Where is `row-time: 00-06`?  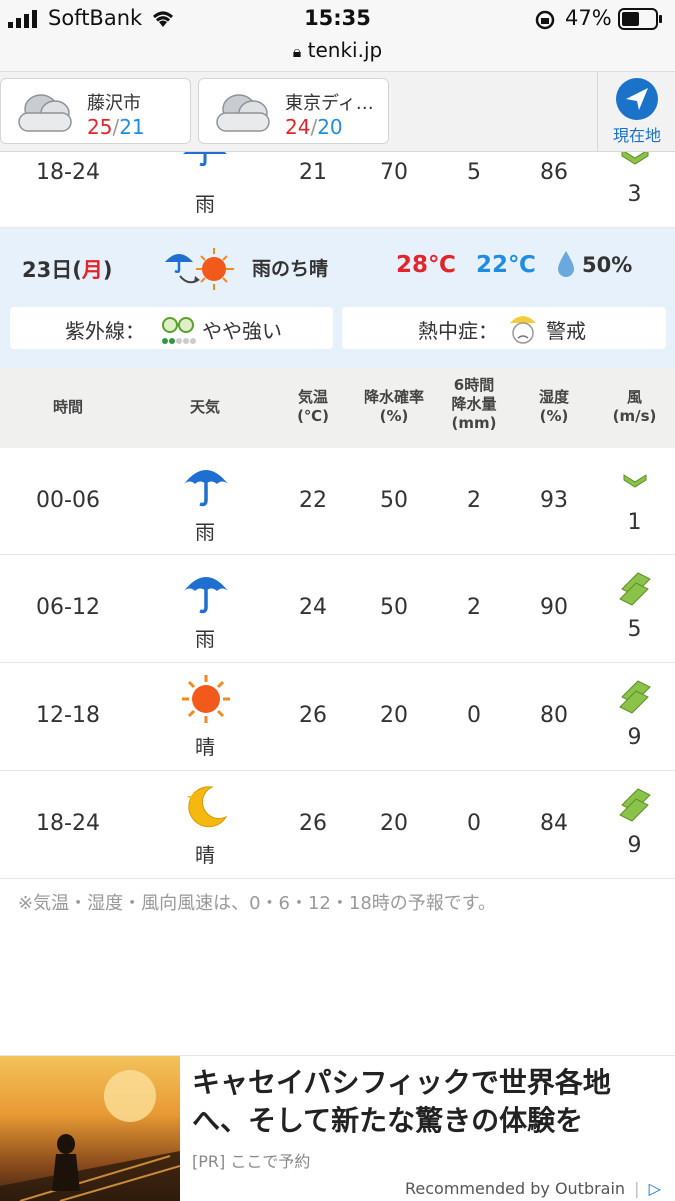
row-time: 00-06 is located at coordinates (68, 500).